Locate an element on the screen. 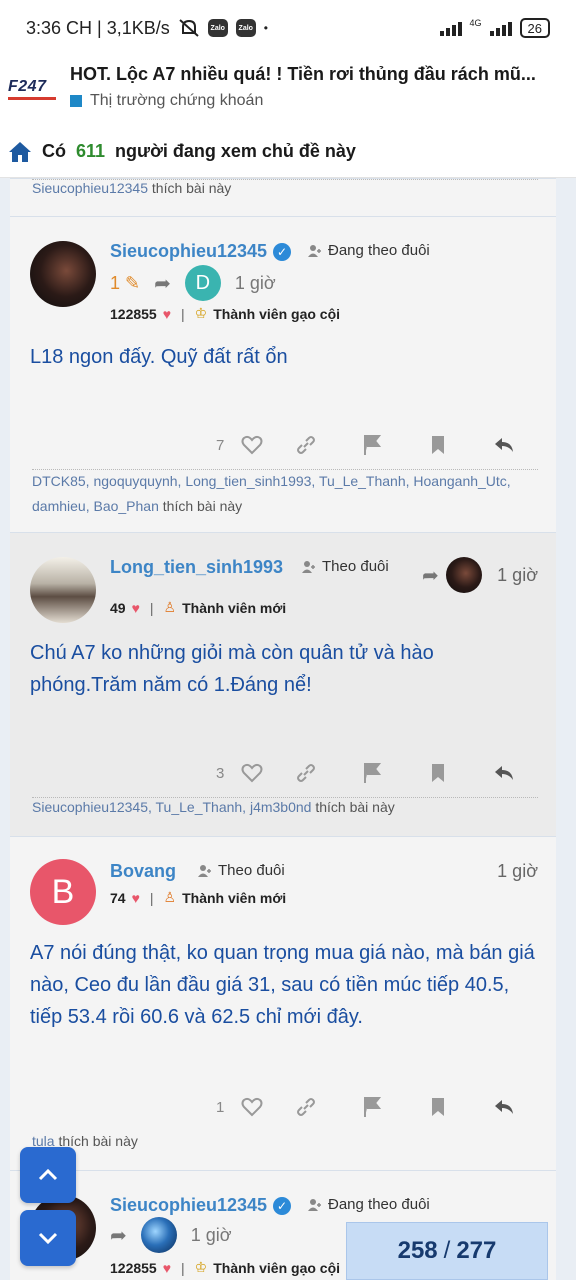 This screenshot has height=1280, width=576. post-info-row: ➦ 1 giờ is located at coordinates (171, 1235).